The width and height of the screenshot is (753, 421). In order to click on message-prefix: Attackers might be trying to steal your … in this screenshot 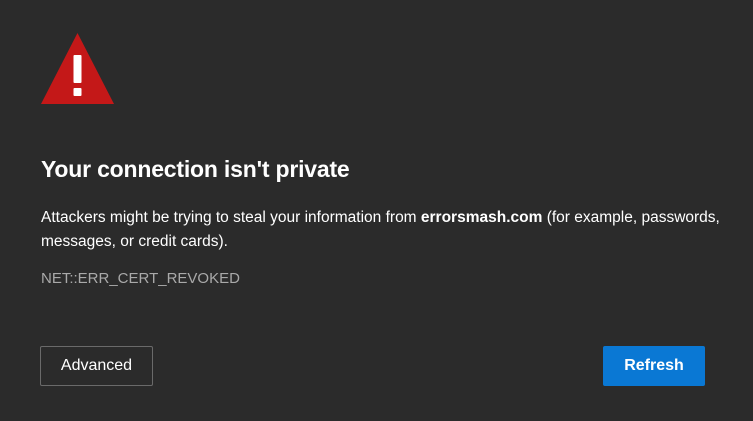, I will do `click(231, 217)`.